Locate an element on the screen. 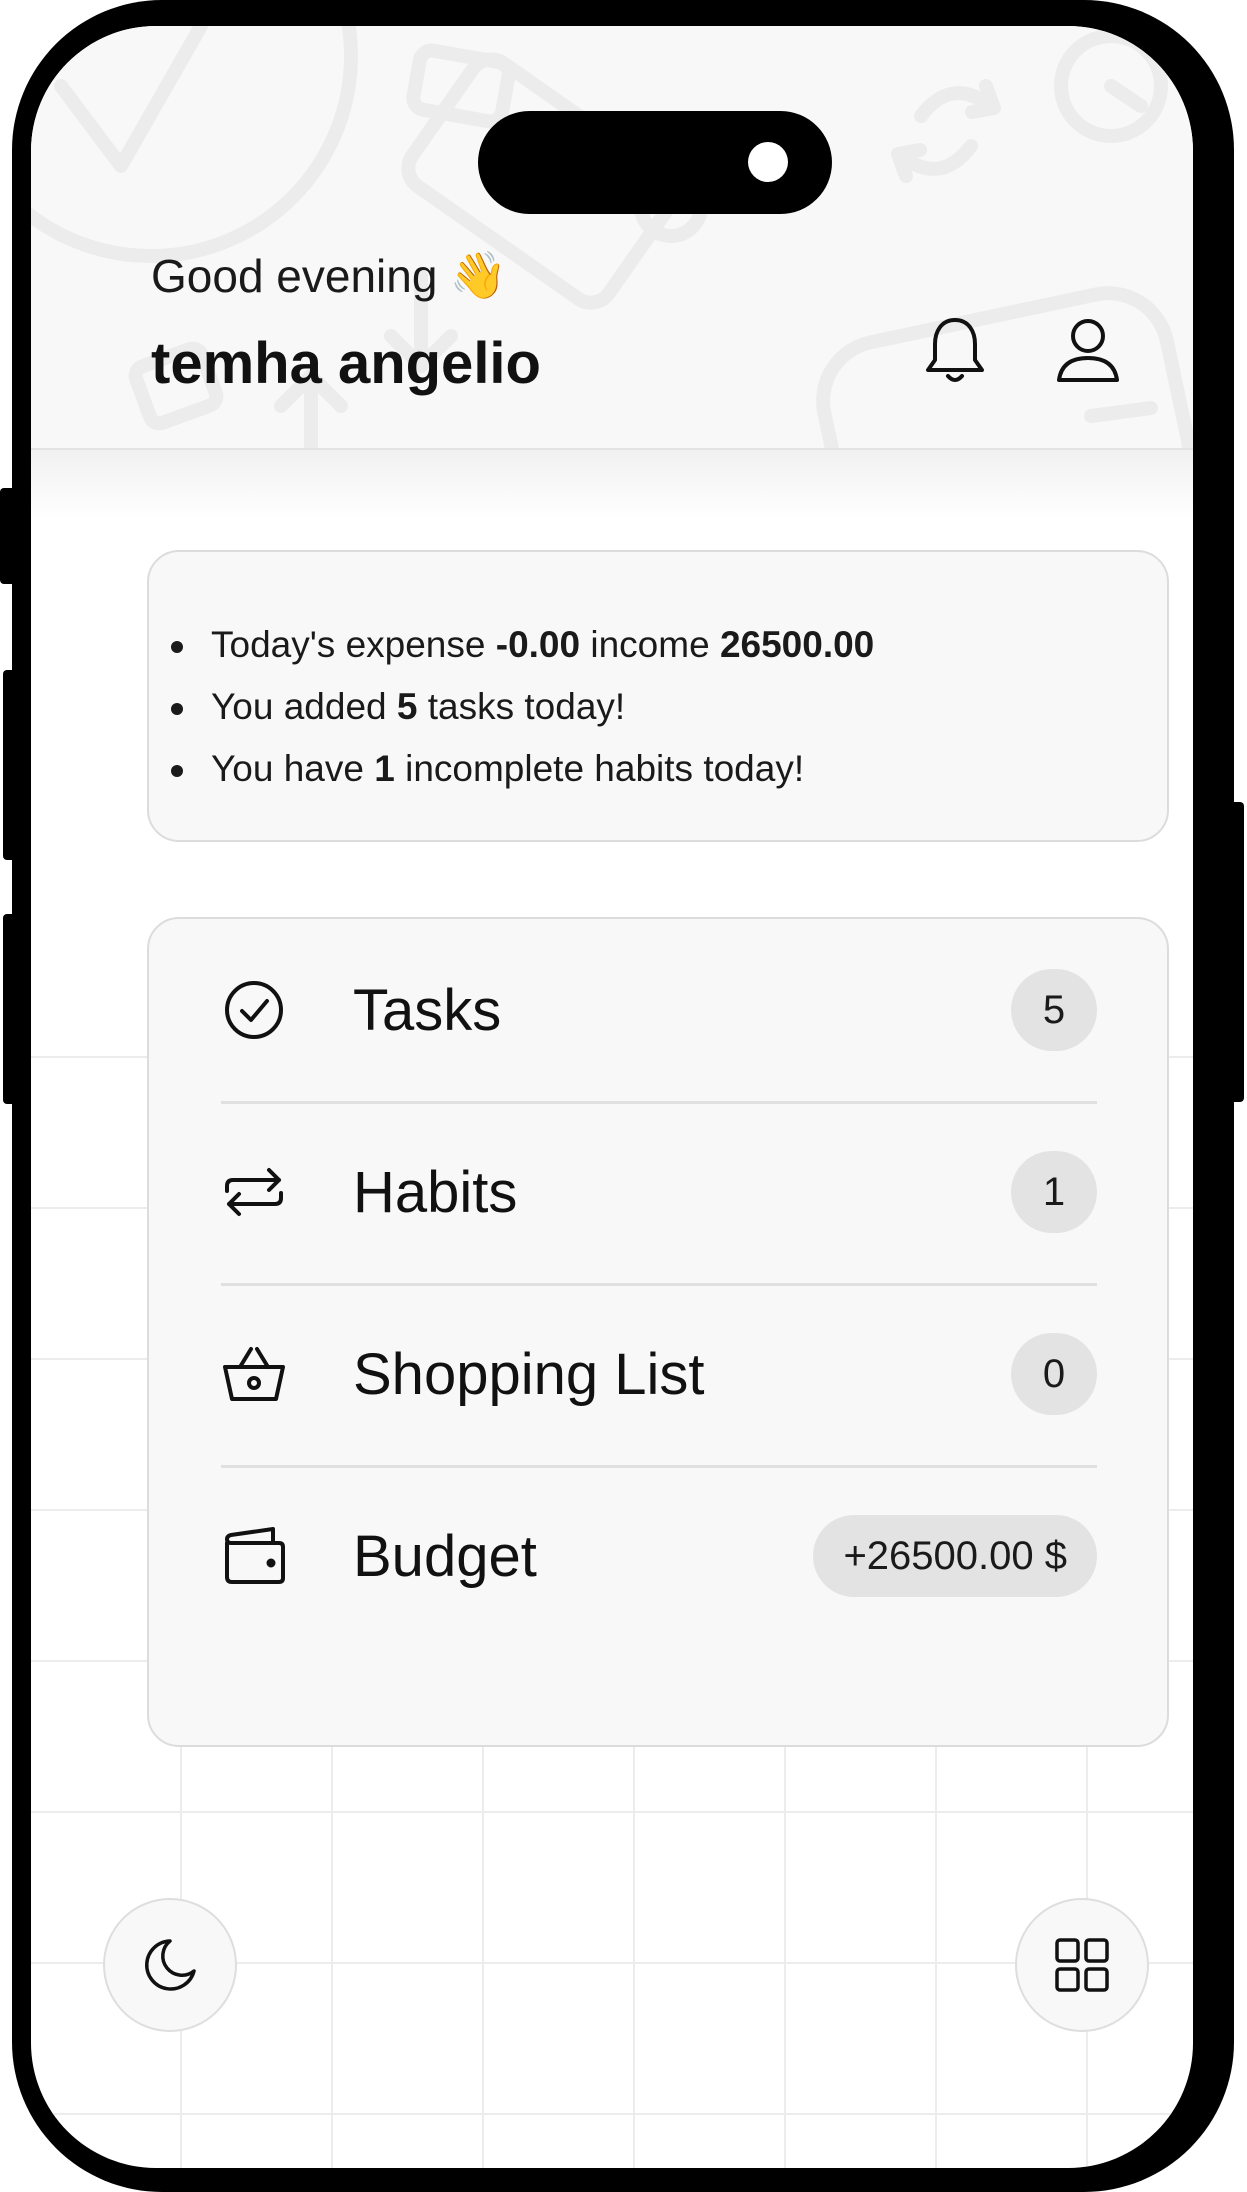 This screenshot has width=1247, height=2192. menu-item-label: Budget is located at coordinates (445, 1556).